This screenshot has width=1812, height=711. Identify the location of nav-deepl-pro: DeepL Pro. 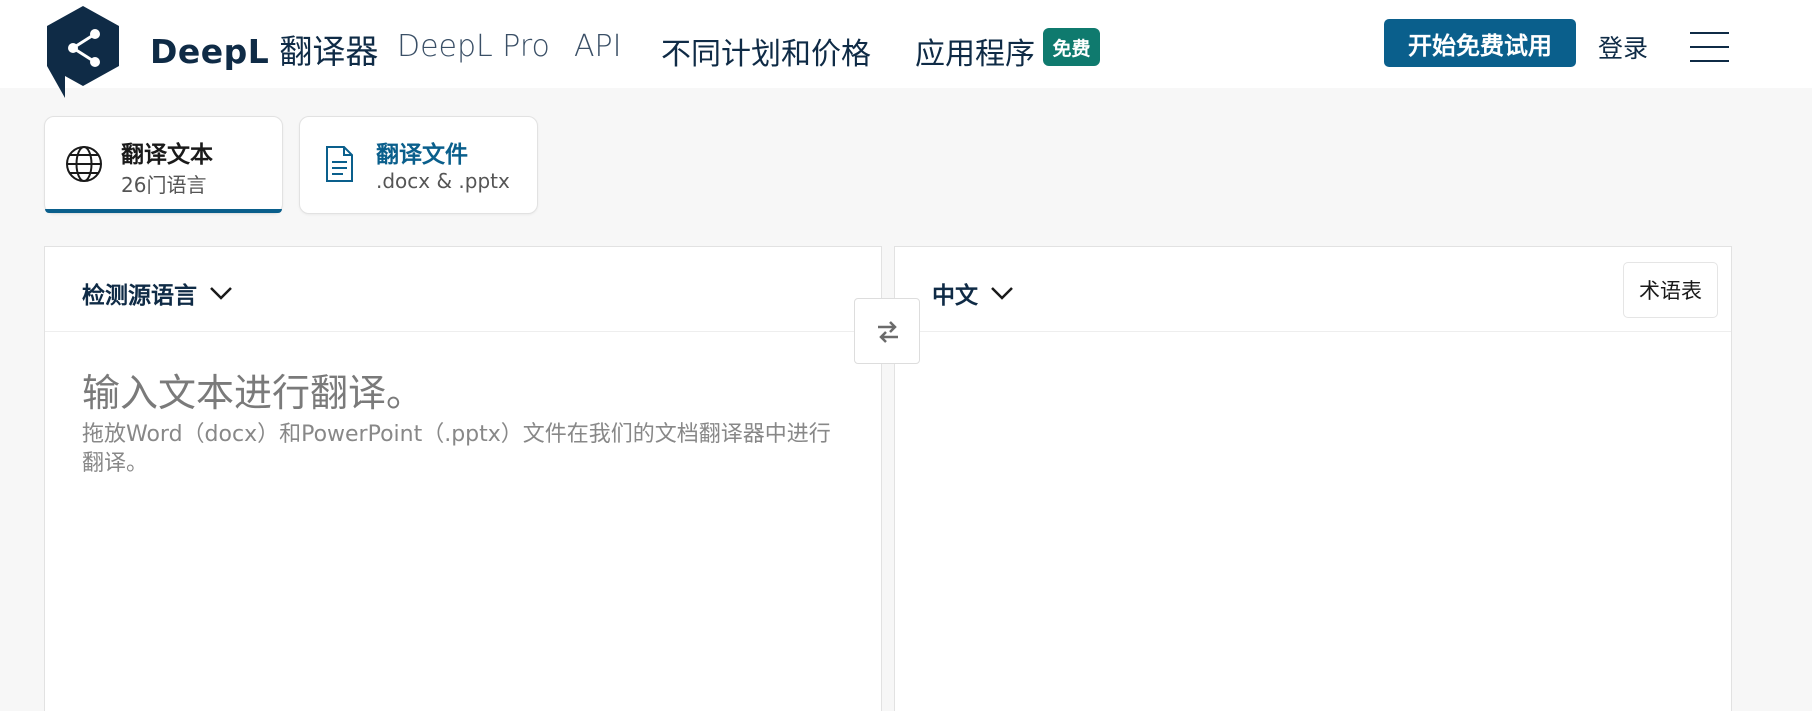
(473, 46).